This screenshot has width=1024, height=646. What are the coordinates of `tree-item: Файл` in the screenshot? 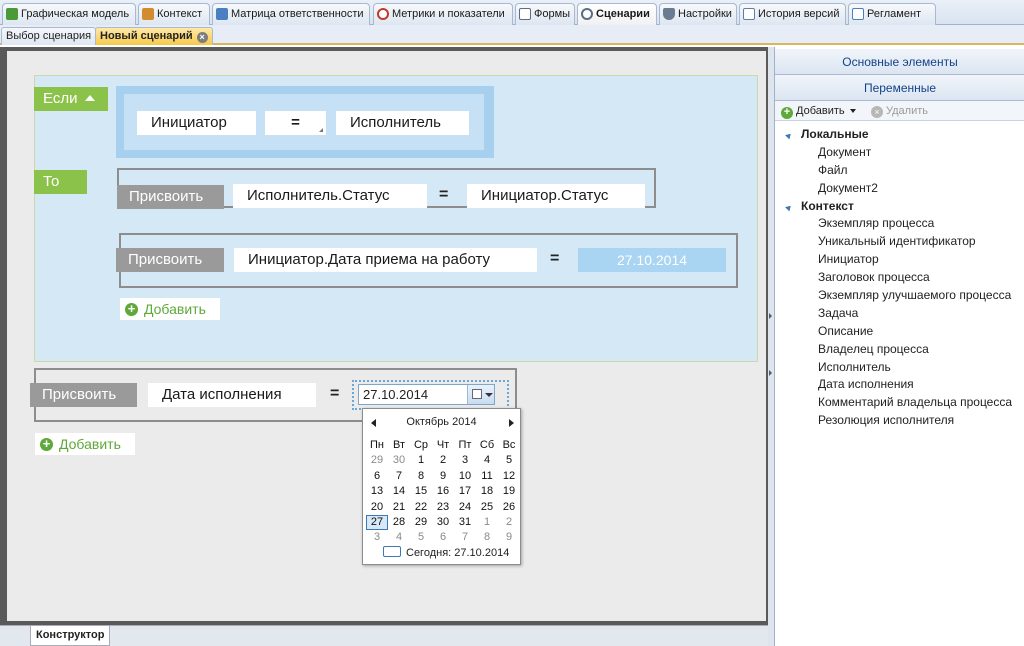 It's located at (899, 171).